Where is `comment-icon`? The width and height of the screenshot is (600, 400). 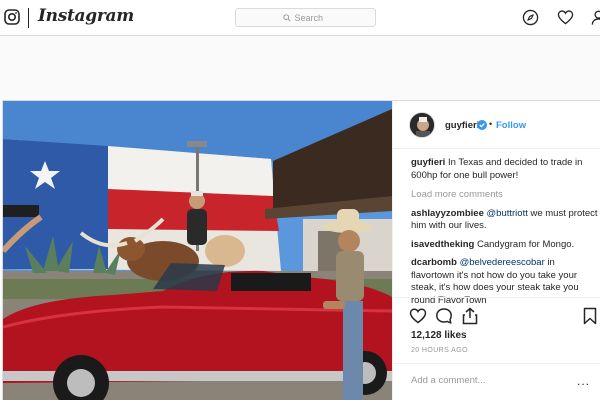 comment-icon is located at coordinates (444, 316).